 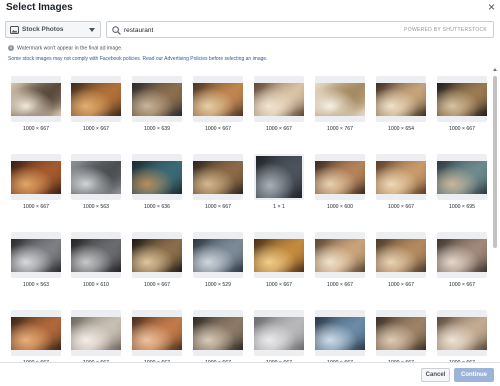 What do you see at coordinates (157, 129) in the screenshot?
I see `image-dimensions: 1000 × 639` at bounding box center [157, 129].